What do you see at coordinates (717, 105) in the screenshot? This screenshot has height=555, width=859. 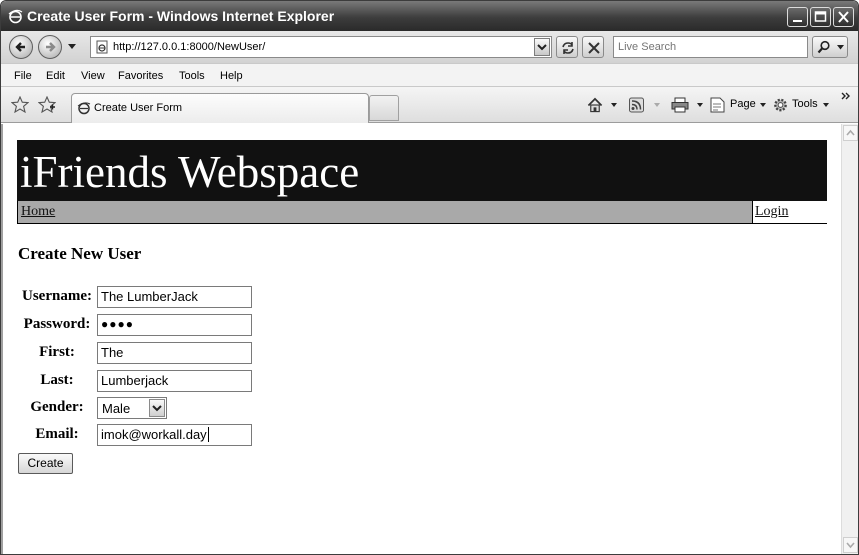 I see `page-menu-icon` at bounding box center [717, 105].